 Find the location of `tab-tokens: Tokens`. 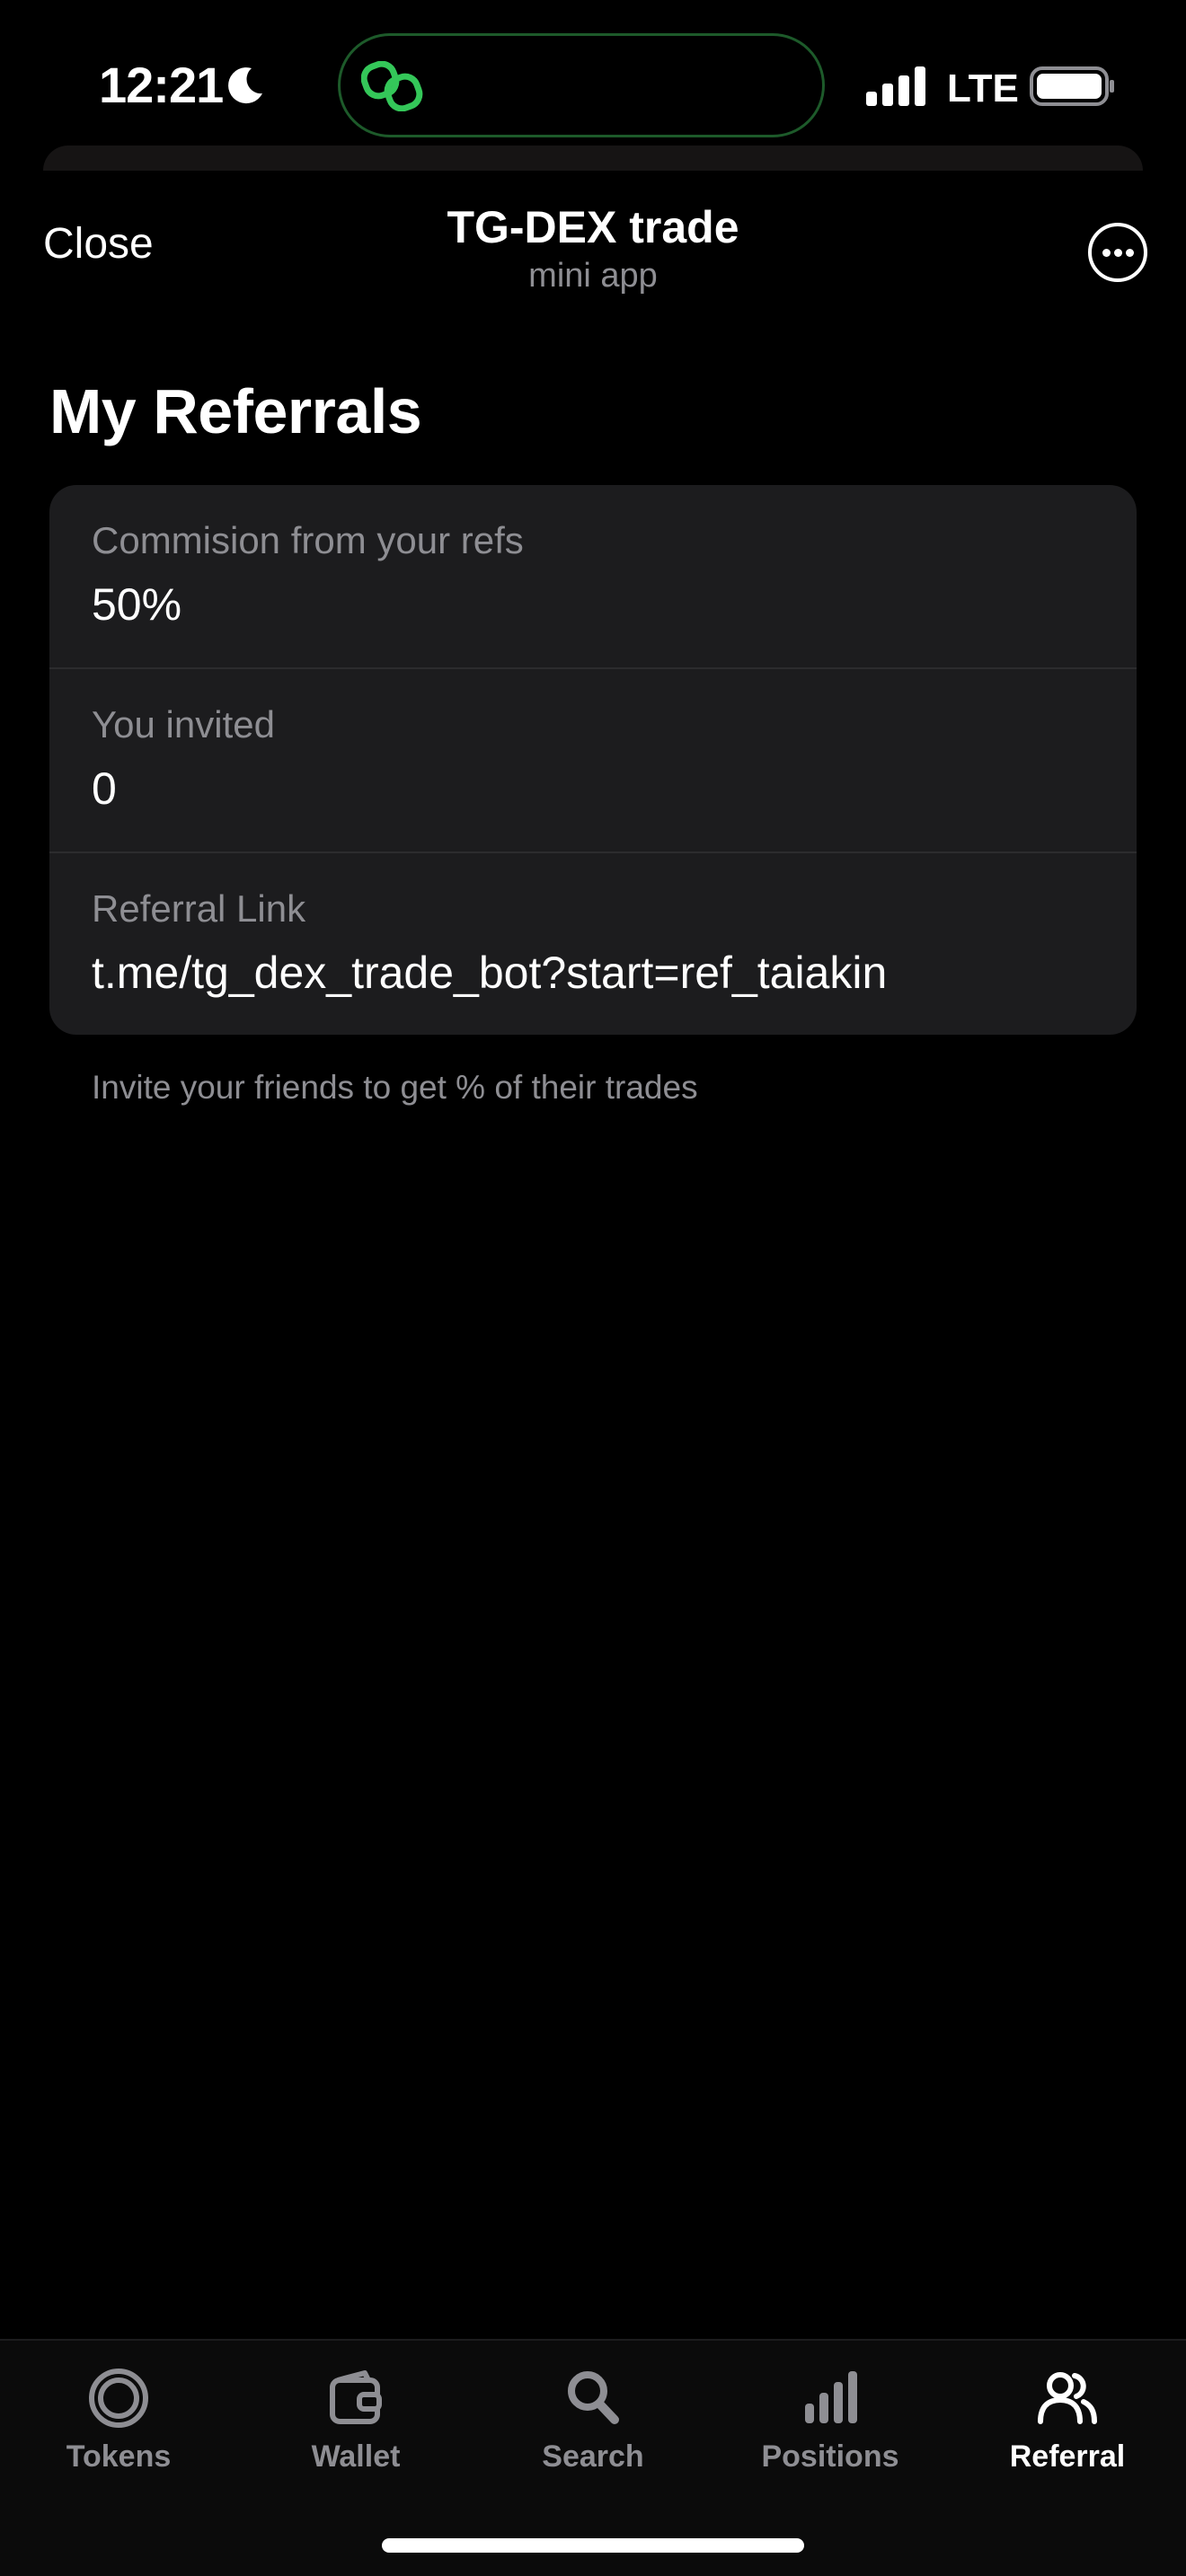

tab-tokens: Tokens is located at coordinates (118, 2421).